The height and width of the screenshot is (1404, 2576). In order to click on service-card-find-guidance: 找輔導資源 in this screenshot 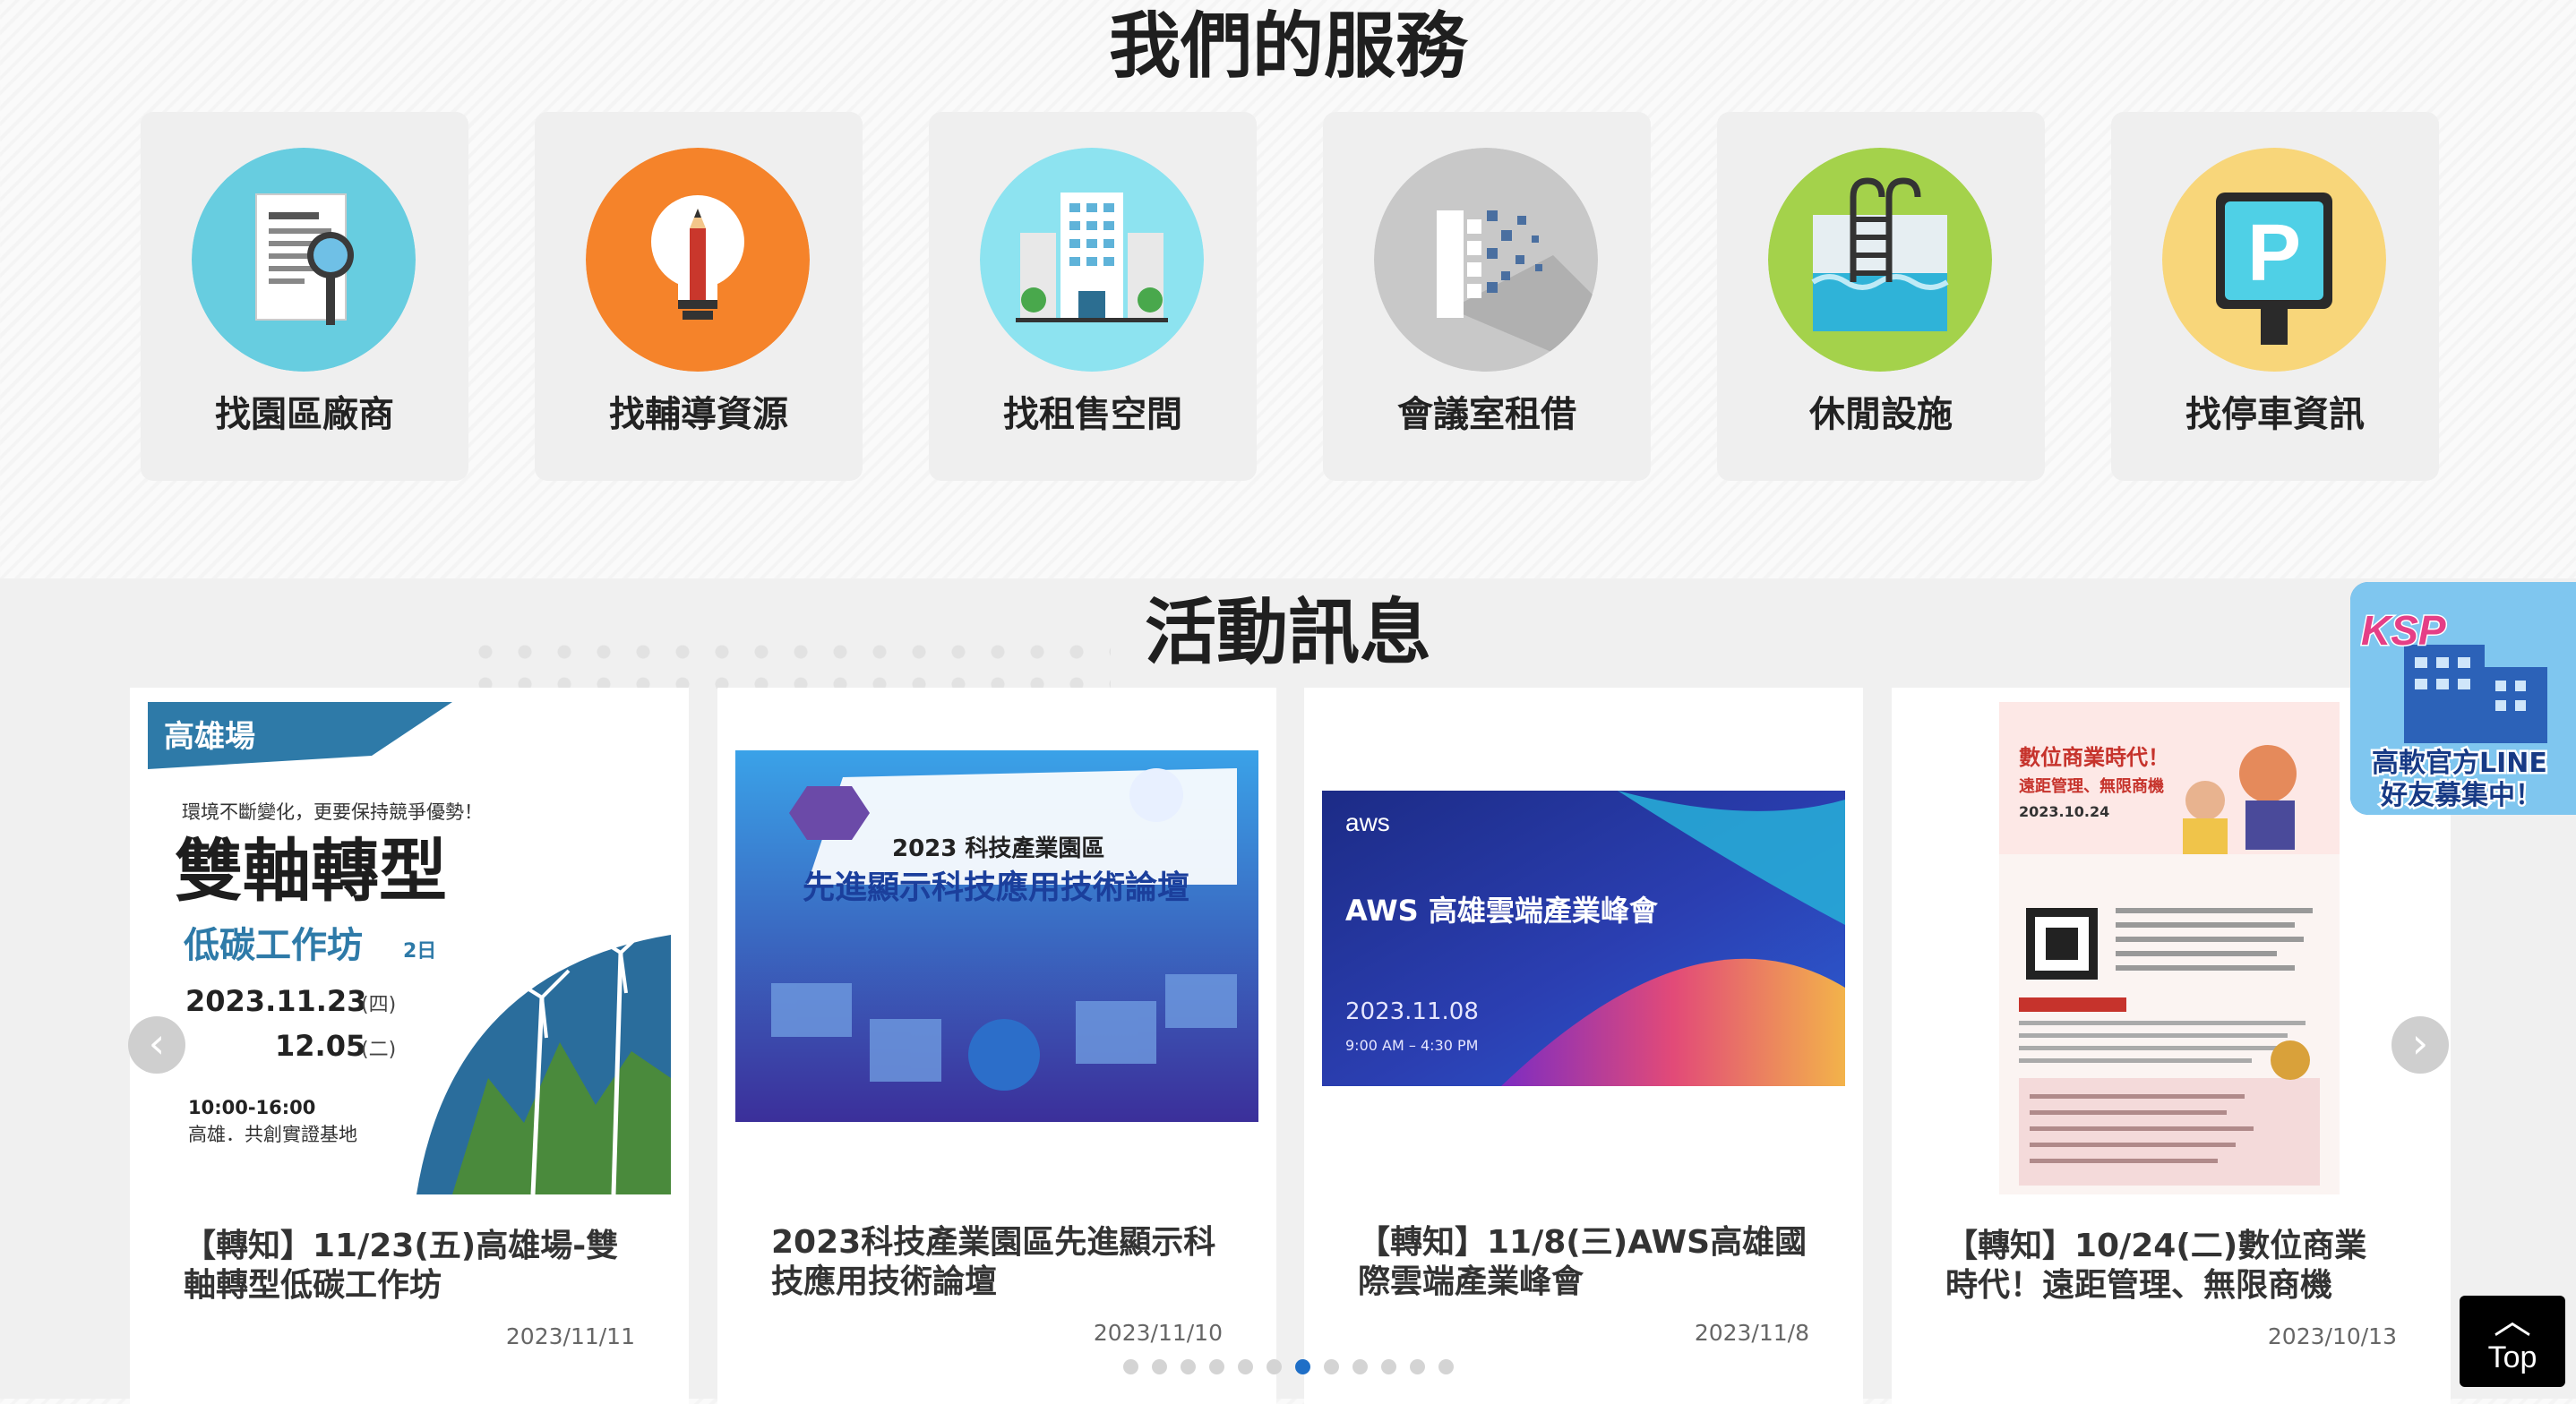, I will do `click(699, 296)`.